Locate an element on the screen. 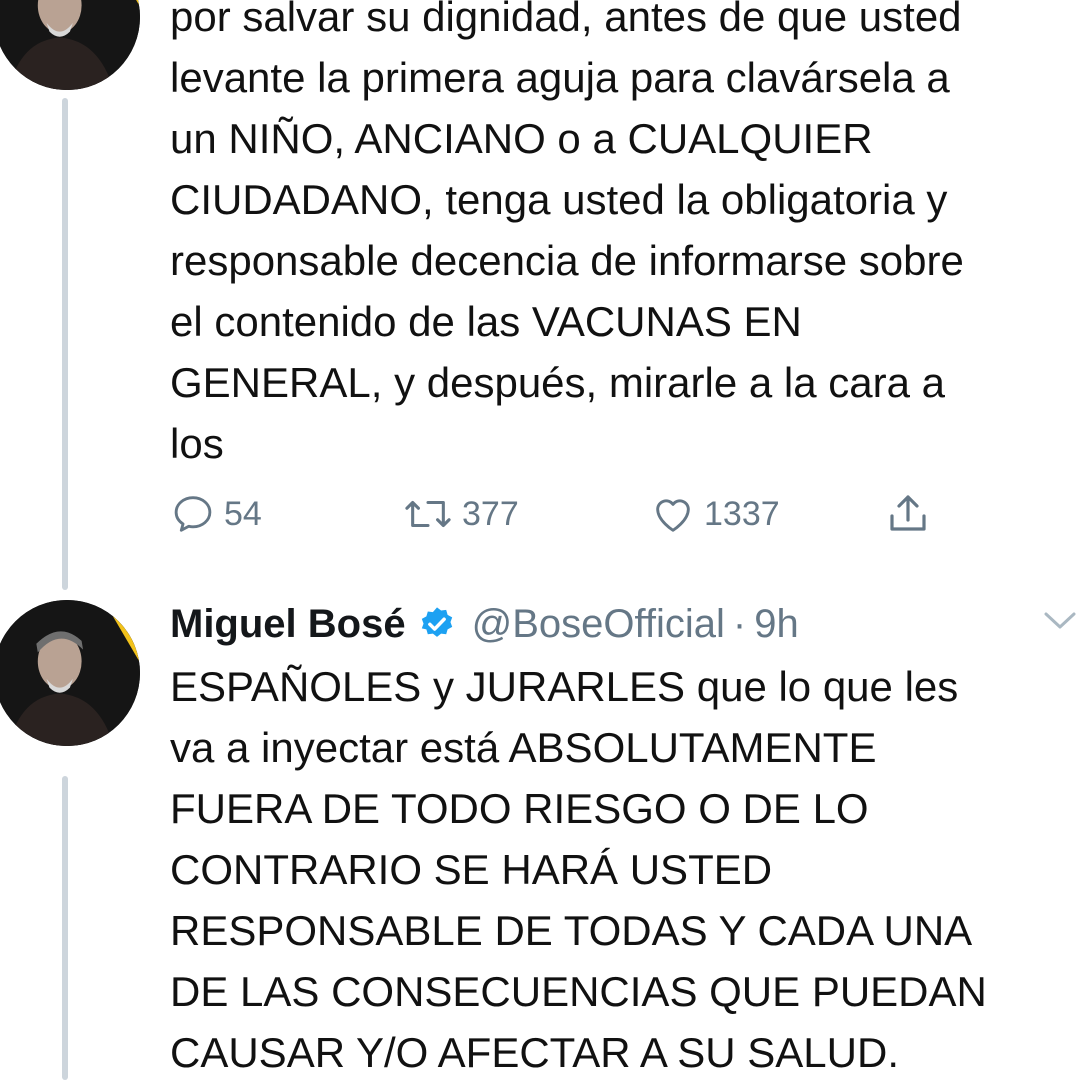  retweet-count: 377 is located at coordinates (490, 513).